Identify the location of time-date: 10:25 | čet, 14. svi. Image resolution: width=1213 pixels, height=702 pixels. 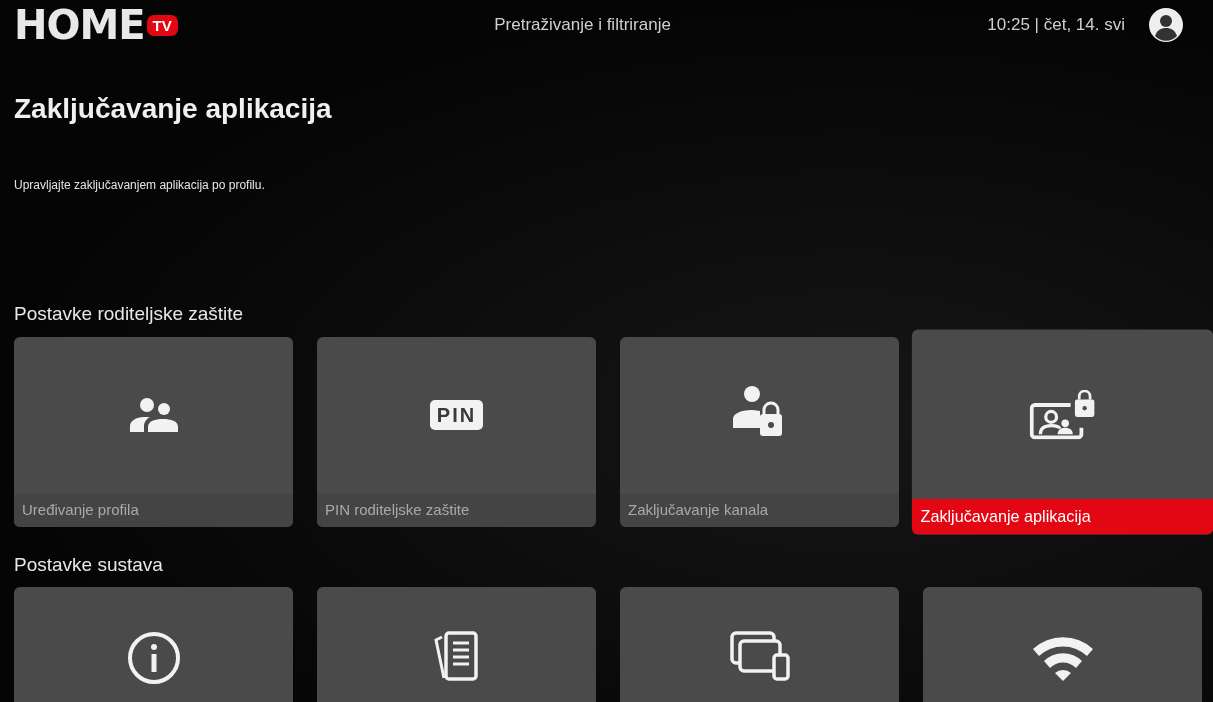
(1056, 25).